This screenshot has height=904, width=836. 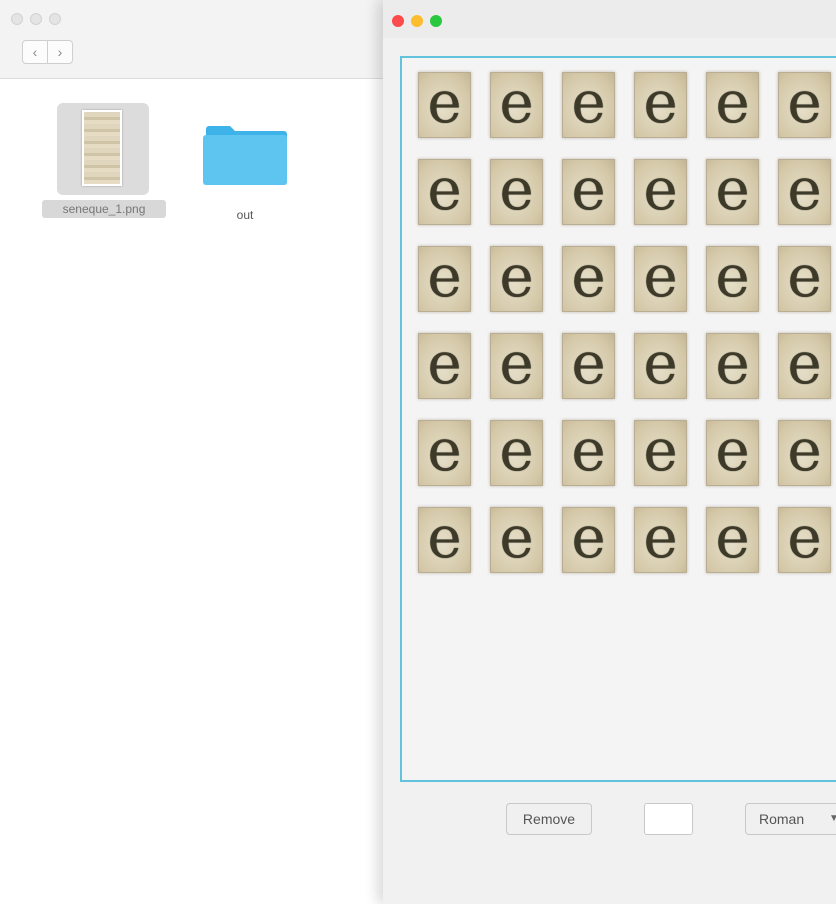 I want to click on chevron-right-icon: ›, so click(x=60, y=52).